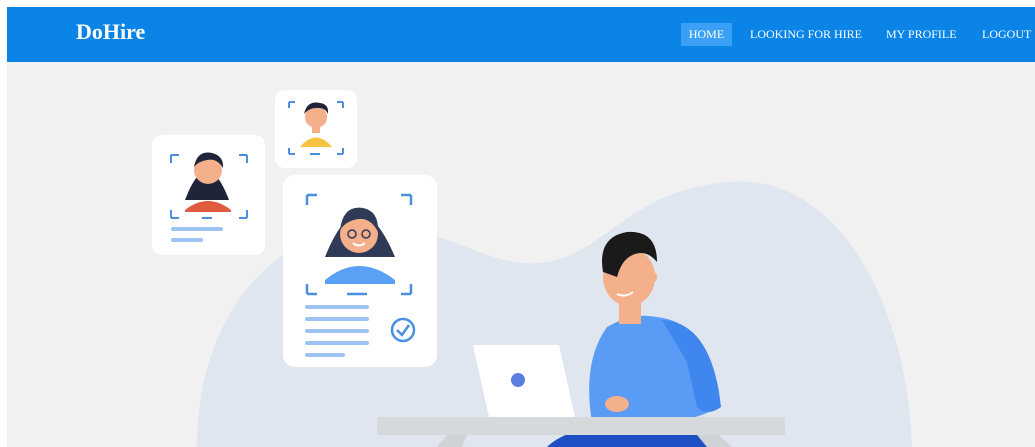 This screenshot has width=1035, height=447. What do you see at coordinates (316, 129) in the screenshot?
I see `candidate-card-small` at bounding box center [316, 129].